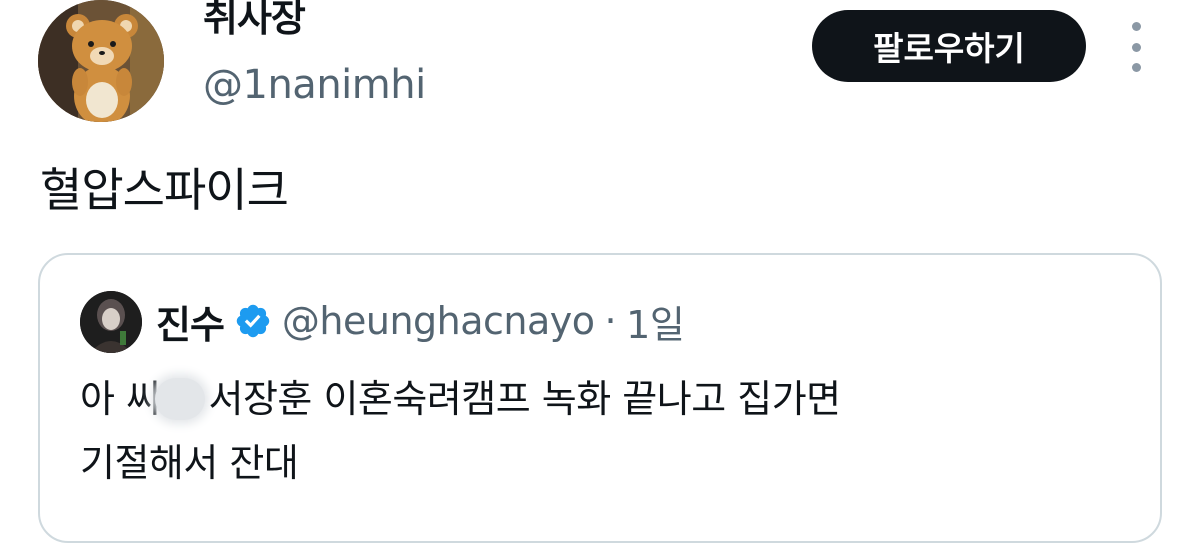  I want to click on quoted-author-avatar, so click(111, 322).